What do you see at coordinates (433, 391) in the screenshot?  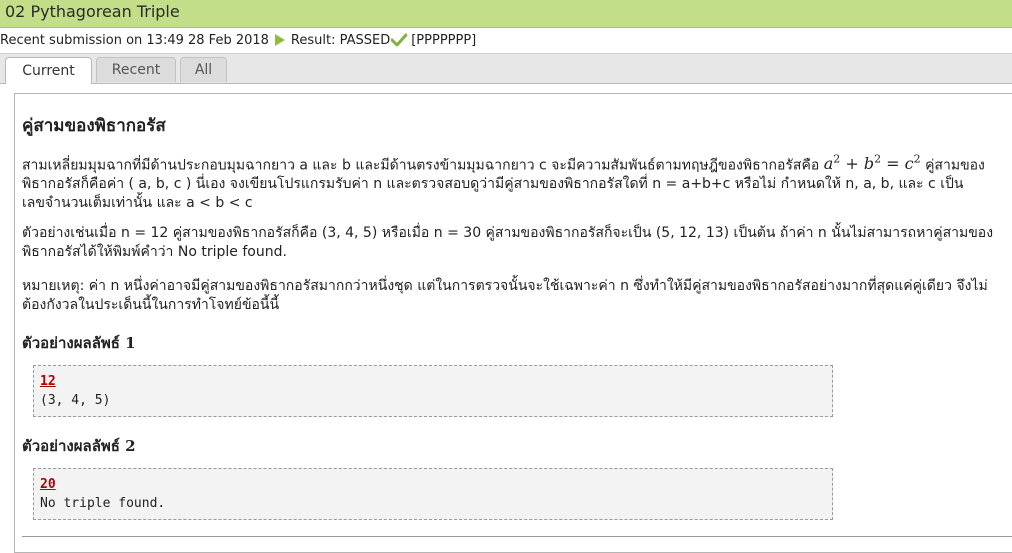 I see `sample-box-1: 12 (3, 4, 5)` at bounding box center [433, 391].